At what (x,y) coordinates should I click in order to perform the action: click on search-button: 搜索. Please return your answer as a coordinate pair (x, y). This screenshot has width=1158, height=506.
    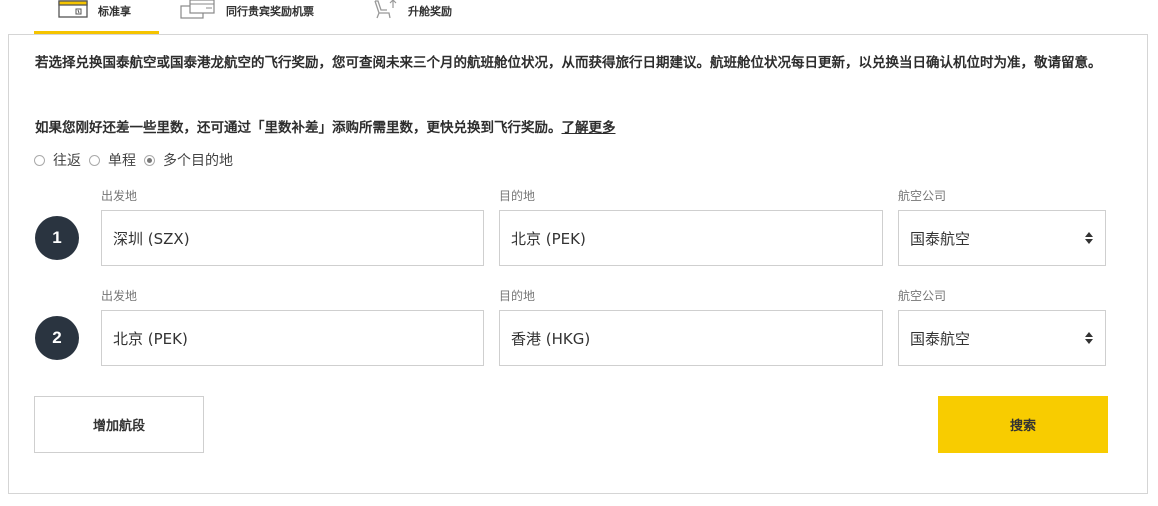
    Looking at the image, I should click on (1023, 424).